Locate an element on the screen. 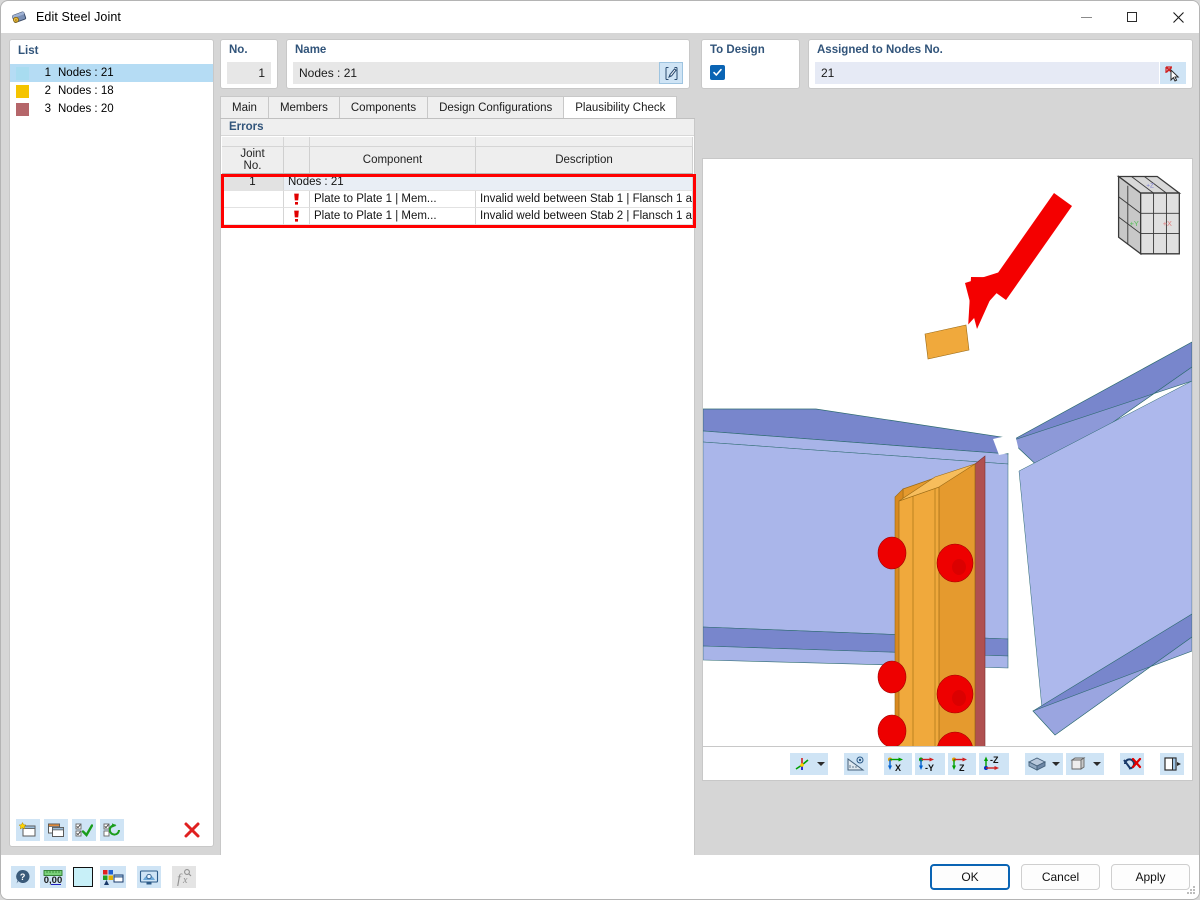  tab-components: Components is located at coordinates (383, 107).